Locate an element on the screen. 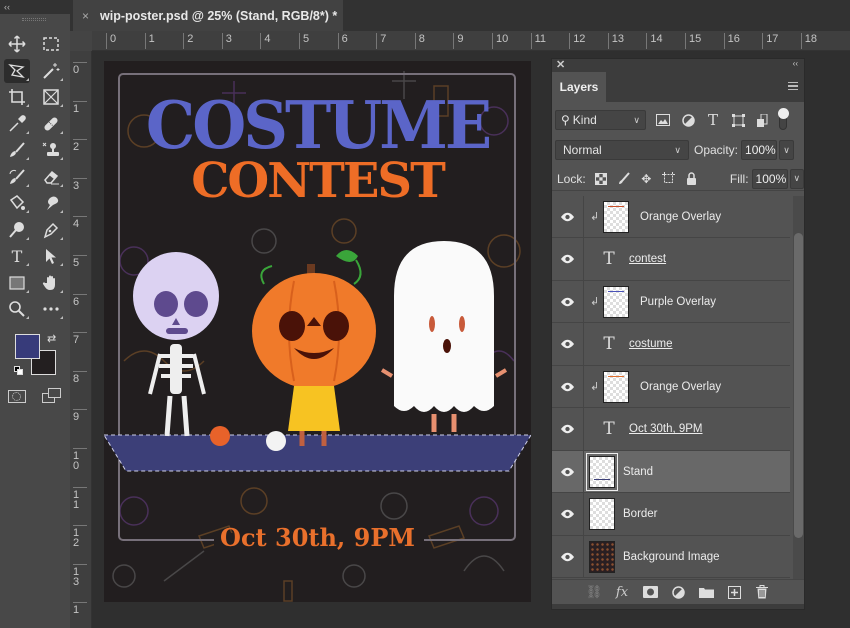 This screenshot has width=850, height=628. smudge-tool is located at coordinates (51, 203).